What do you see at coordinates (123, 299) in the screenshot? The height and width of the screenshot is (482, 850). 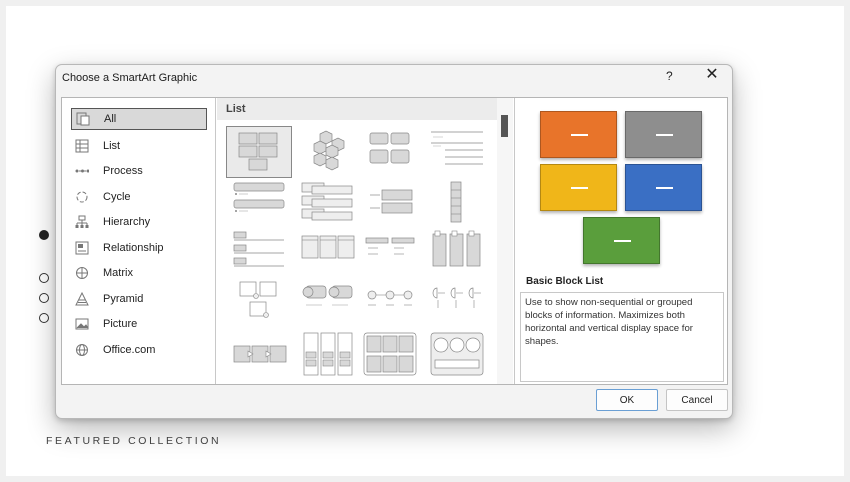 I see `category-label: Pyramid` at bounding box center [123, 299].